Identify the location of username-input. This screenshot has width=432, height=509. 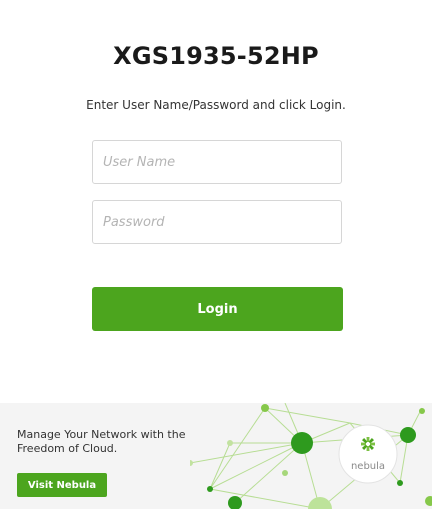
(217, 162).